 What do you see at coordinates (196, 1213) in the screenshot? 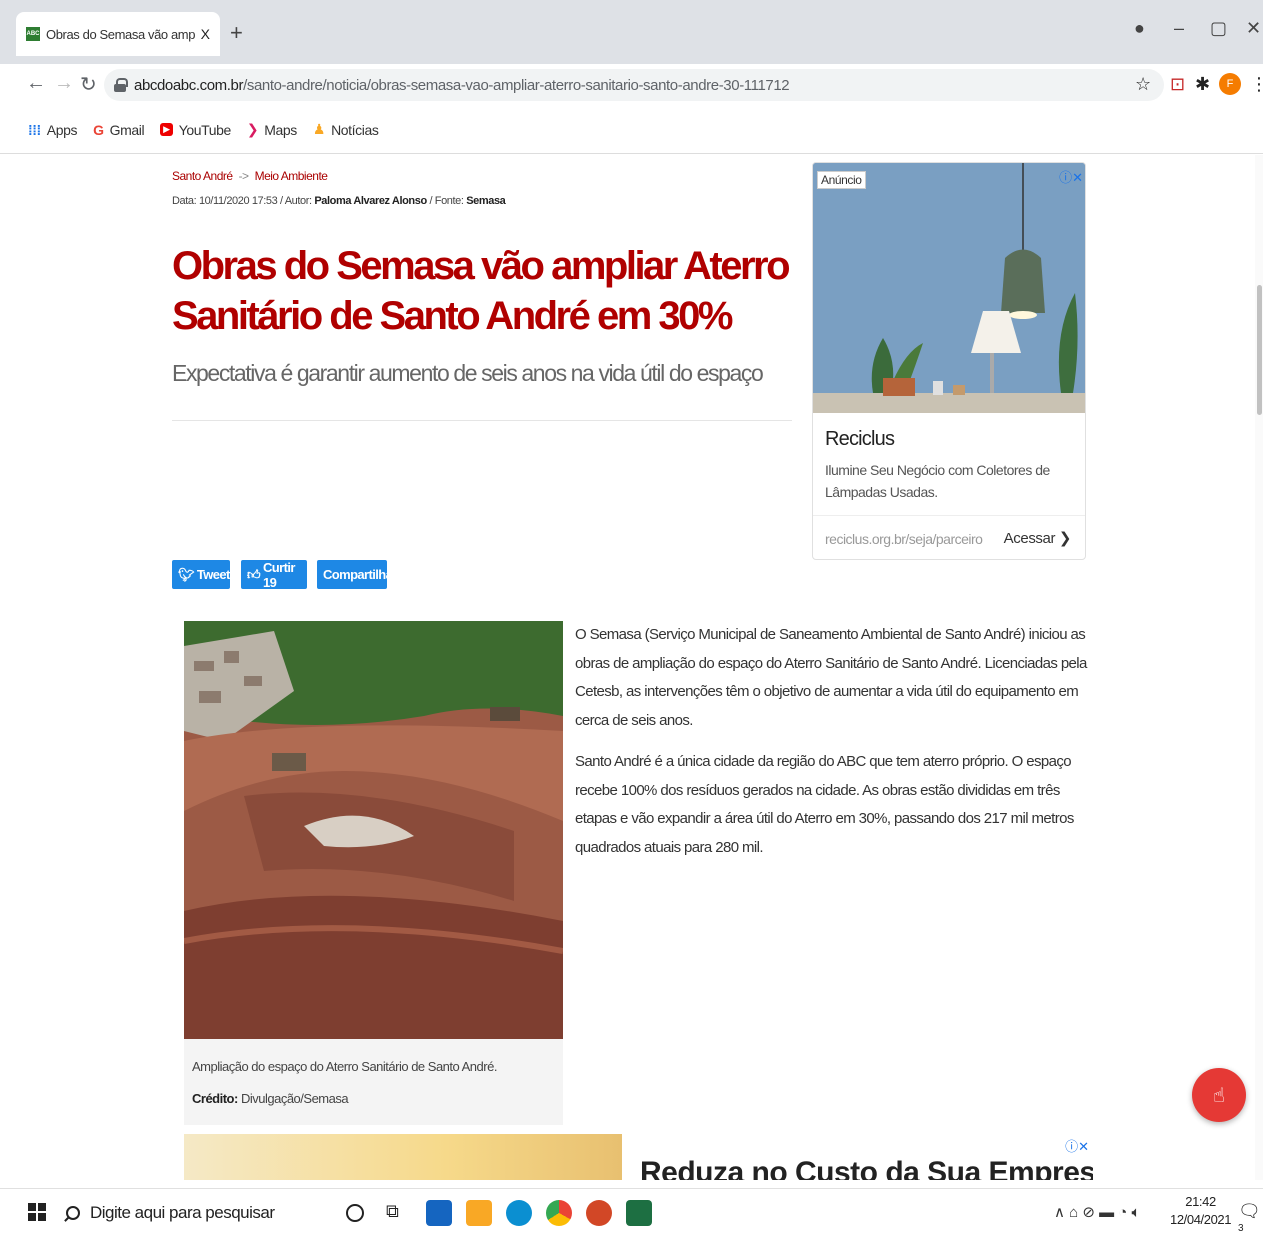
I see `taskbar-search-input: Digite aqui para pesquisar` at bounding box center [196, 1213].